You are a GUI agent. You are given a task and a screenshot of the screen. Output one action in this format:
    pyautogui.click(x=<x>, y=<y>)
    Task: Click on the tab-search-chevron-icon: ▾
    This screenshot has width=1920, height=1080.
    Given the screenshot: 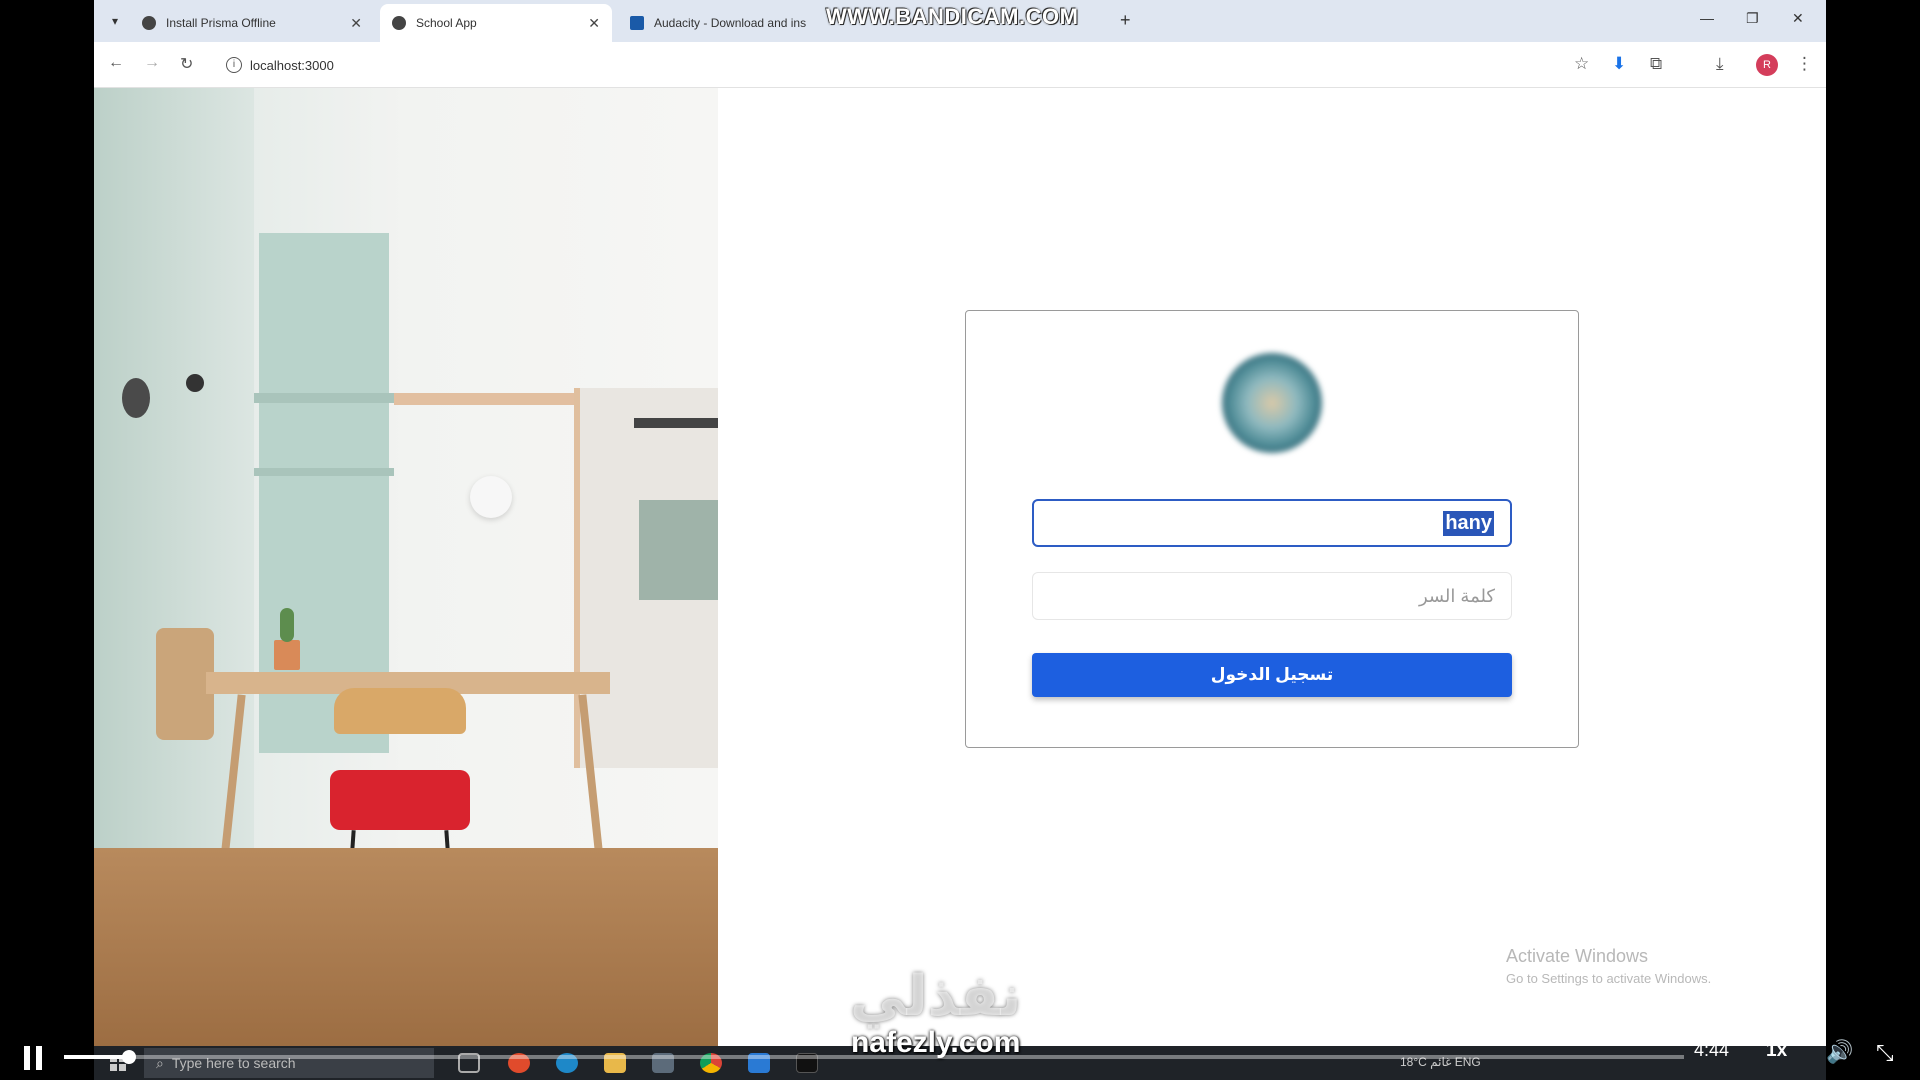 What is the action you would take?
    pyautogui.click(x=115, y=21)
    